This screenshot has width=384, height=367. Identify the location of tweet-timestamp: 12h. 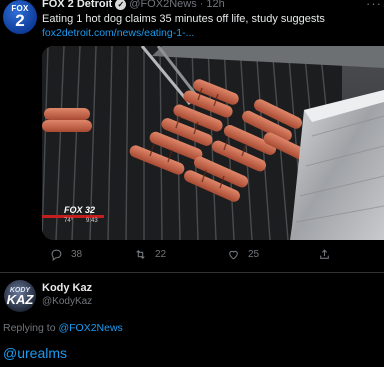
(215, 5).